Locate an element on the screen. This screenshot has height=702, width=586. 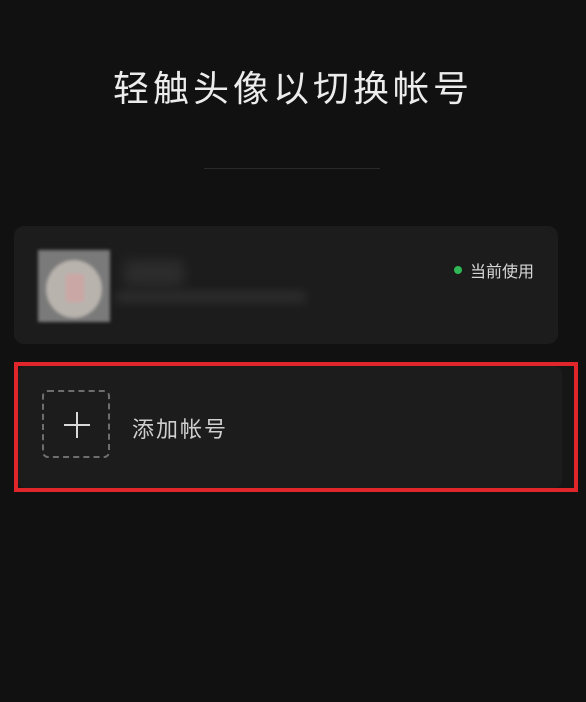
status-label: 当前使用 is located at coordinates (501, 271).